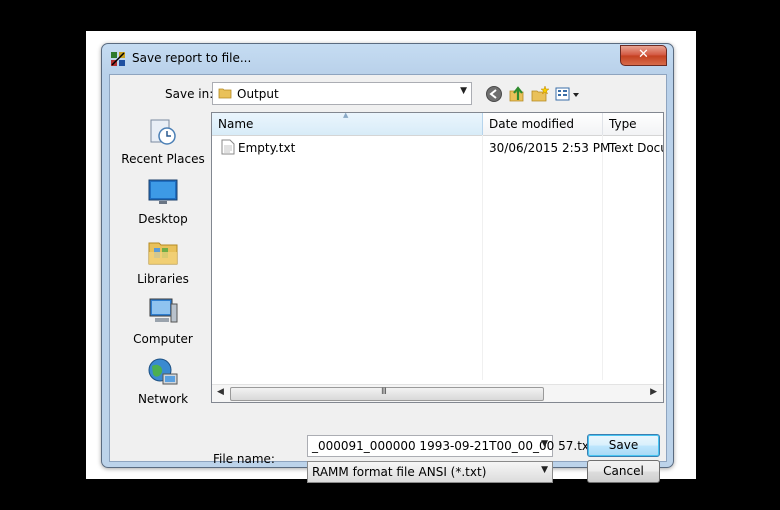 This screenshot has width=780, height=510. Describe the element at coordinates (384, 392) in the screenshot. I see `scroll-grip: III` at that location.